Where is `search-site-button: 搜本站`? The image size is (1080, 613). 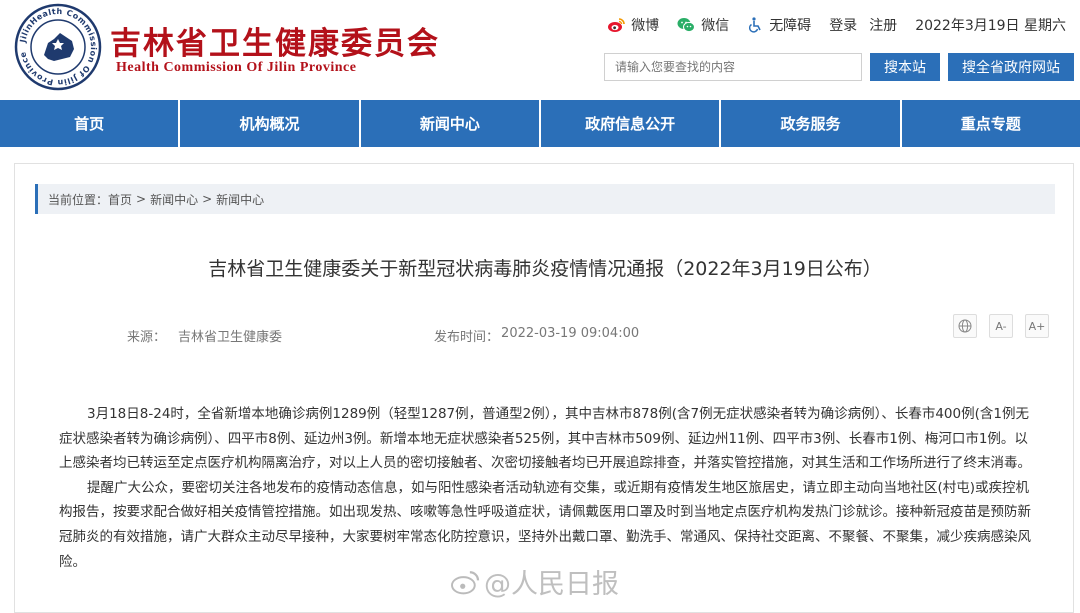
search-site-button: 搜本站 is located at coordinates (905, 67).